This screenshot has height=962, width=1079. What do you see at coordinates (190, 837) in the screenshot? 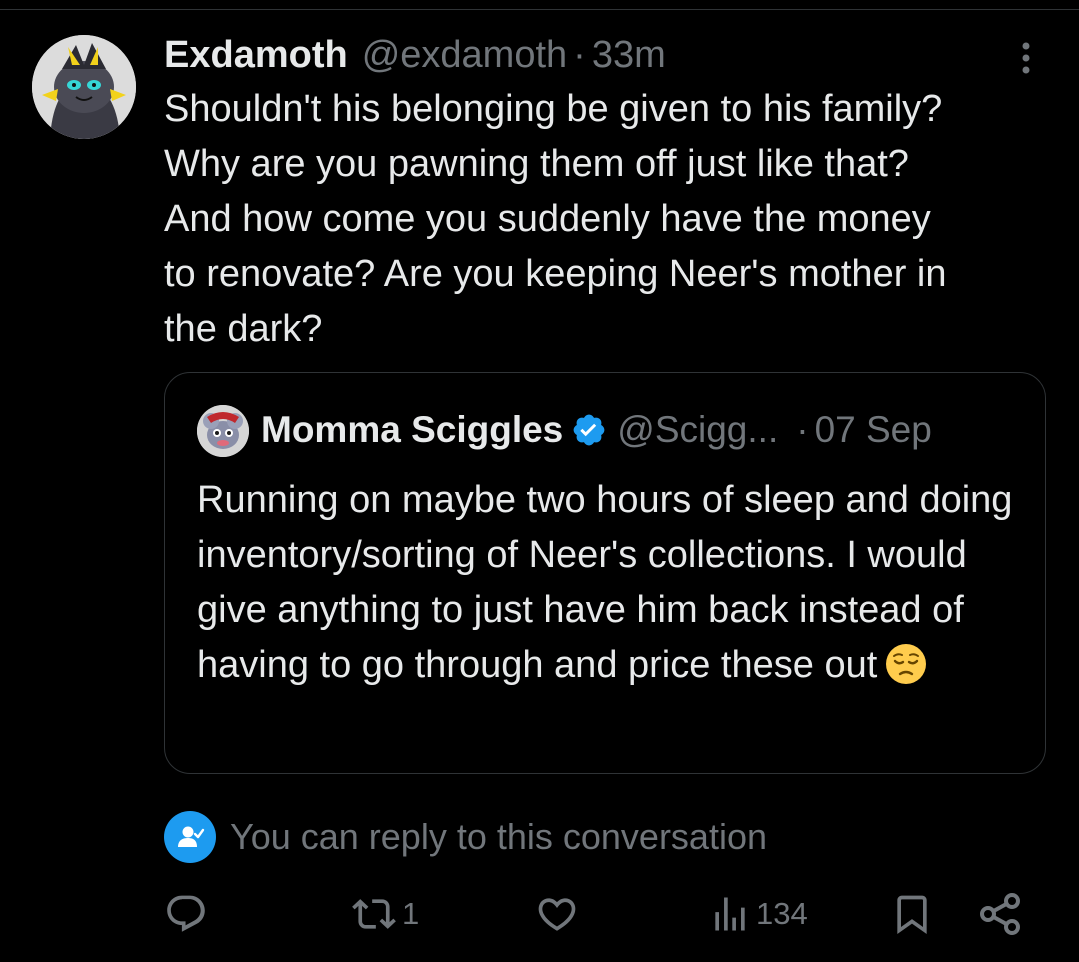
I see `person-check-icon` at bounding box center [190, 837].